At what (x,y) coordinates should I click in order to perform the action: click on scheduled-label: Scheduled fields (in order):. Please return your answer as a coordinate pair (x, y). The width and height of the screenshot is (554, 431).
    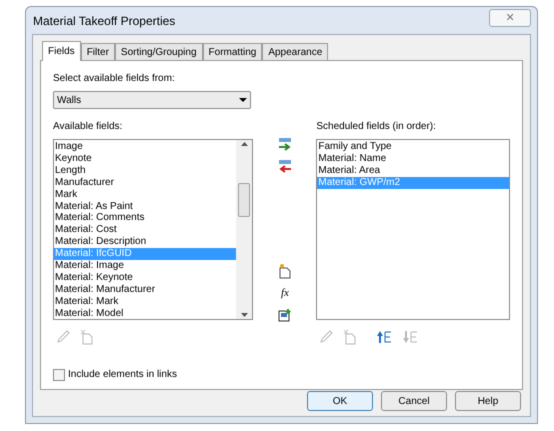
    Looking at the image, I should click on (376, 127).